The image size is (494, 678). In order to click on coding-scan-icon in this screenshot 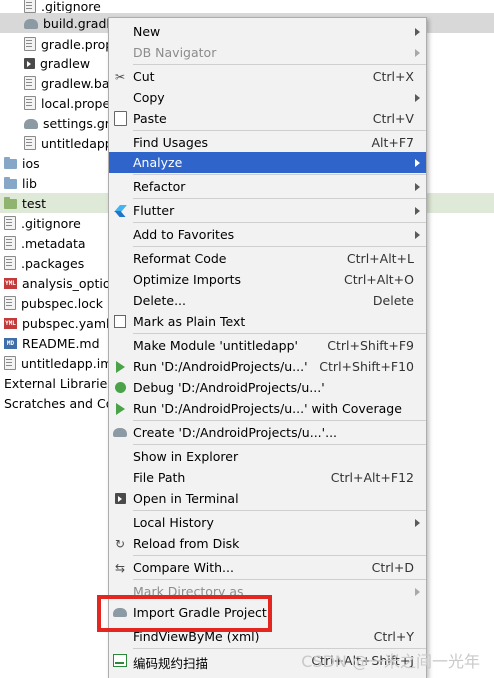, I will do `click(120, 660)`.